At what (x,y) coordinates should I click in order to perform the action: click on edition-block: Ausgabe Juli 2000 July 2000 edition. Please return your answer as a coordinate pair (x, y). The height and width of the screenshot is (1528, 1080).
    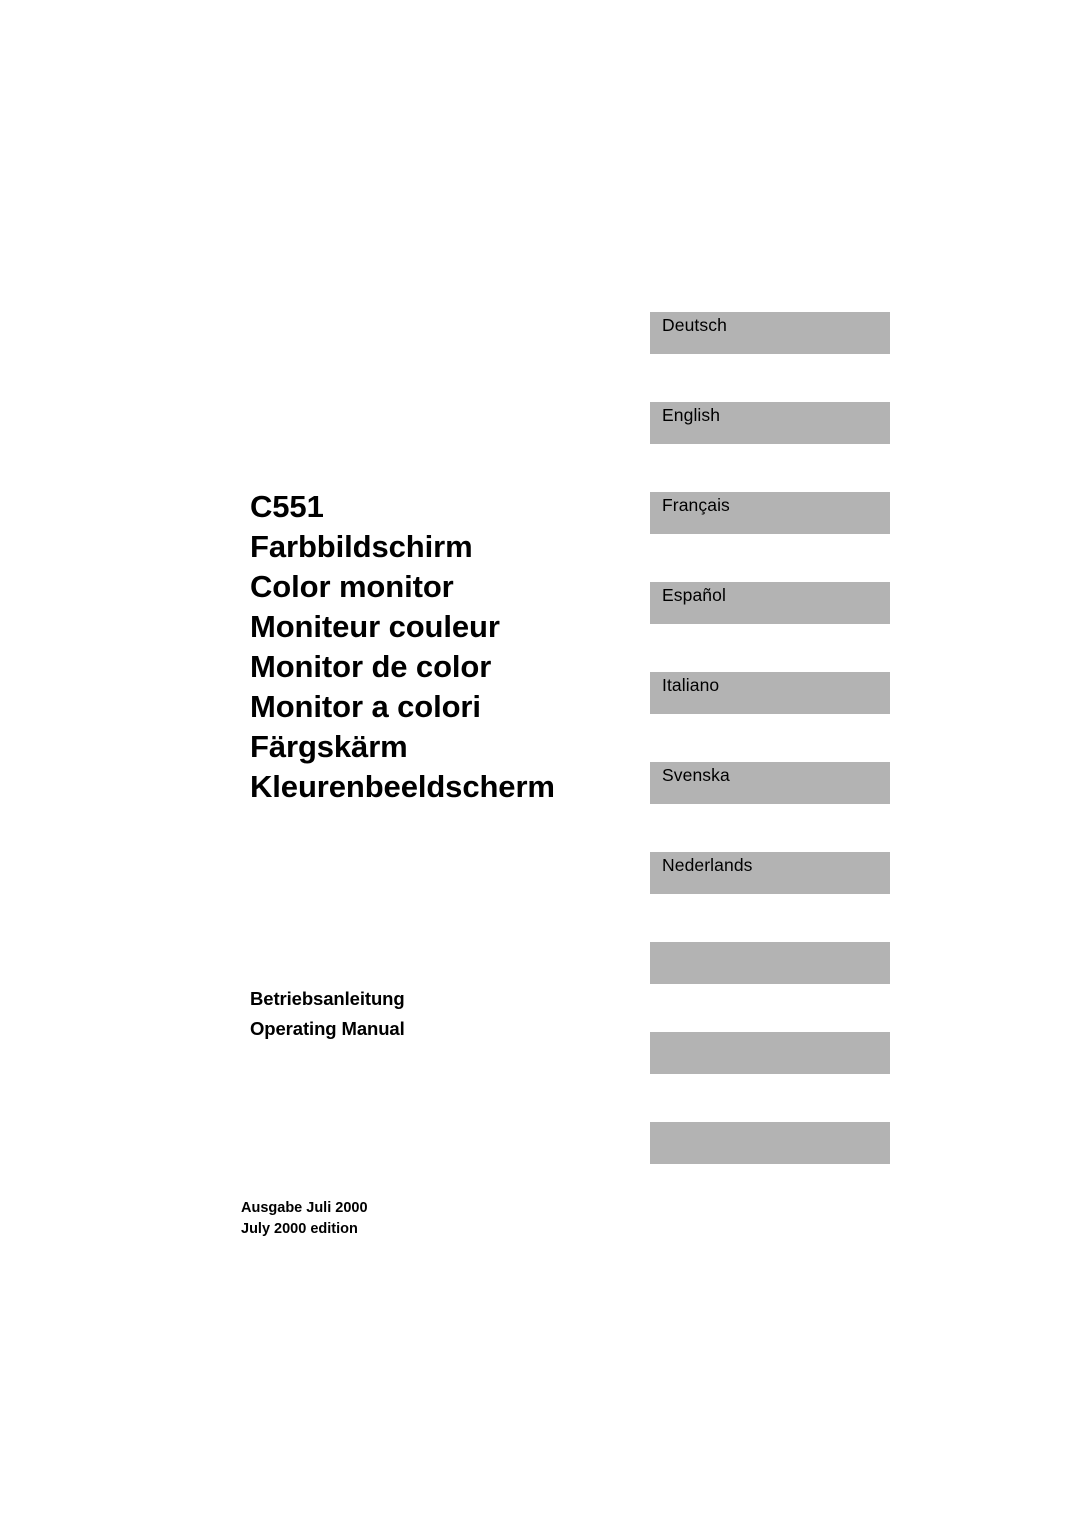
    Looking at the image, I should click on (451, 1219).